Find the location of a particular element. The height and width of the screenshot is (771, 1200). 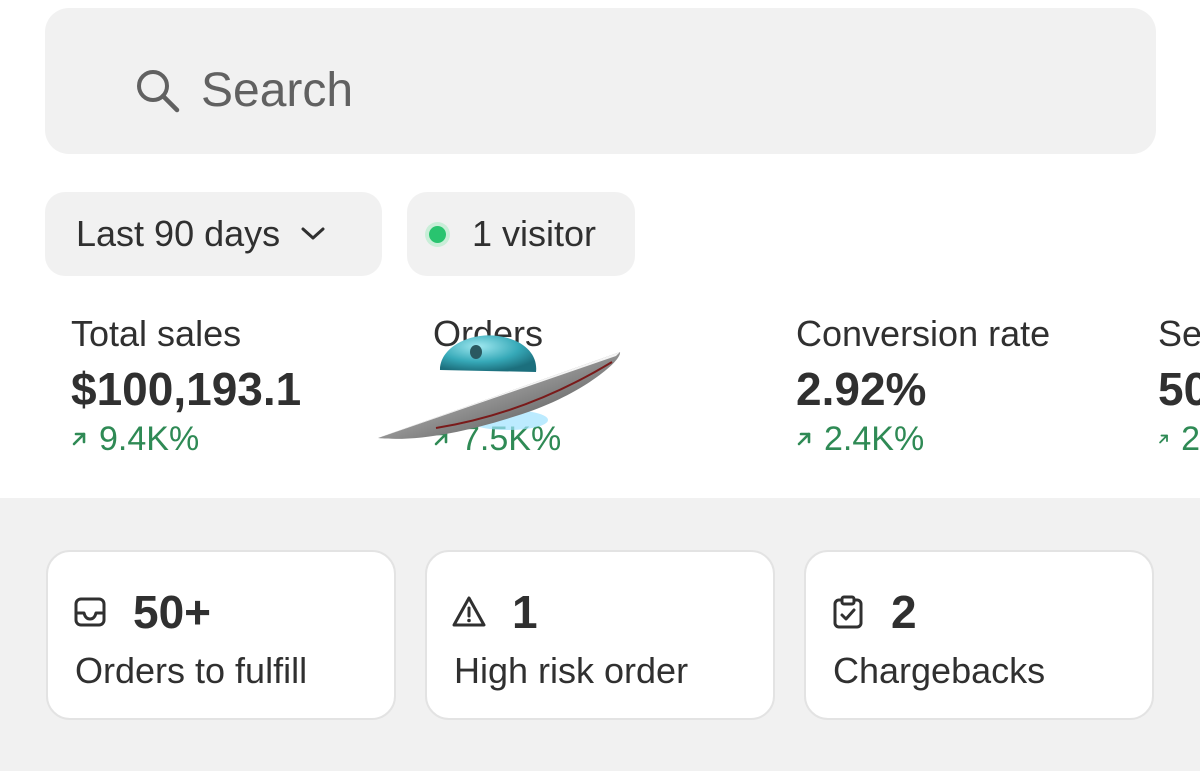

date-range-selector: Last 90 days is located at coordinates (213, 234).